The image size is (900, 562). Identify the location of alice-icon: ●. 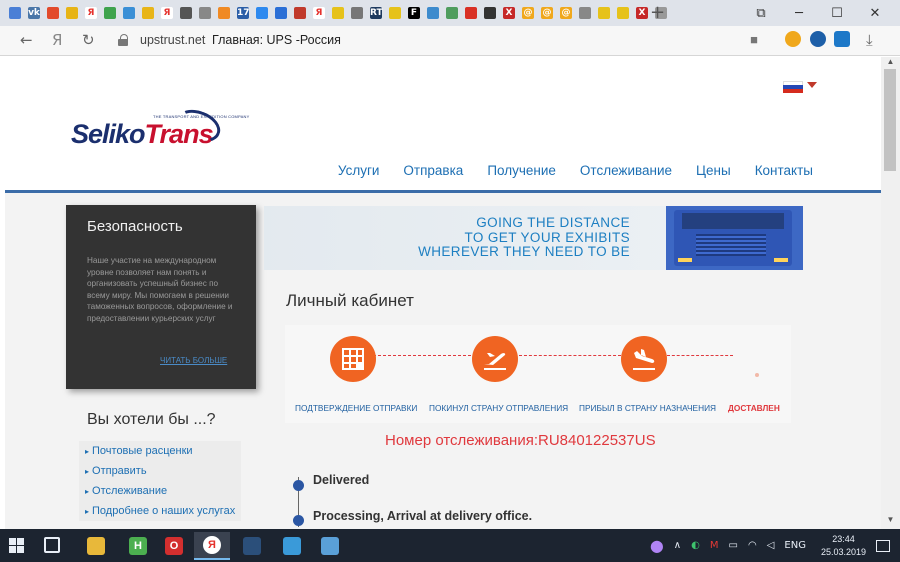
(657, 545).